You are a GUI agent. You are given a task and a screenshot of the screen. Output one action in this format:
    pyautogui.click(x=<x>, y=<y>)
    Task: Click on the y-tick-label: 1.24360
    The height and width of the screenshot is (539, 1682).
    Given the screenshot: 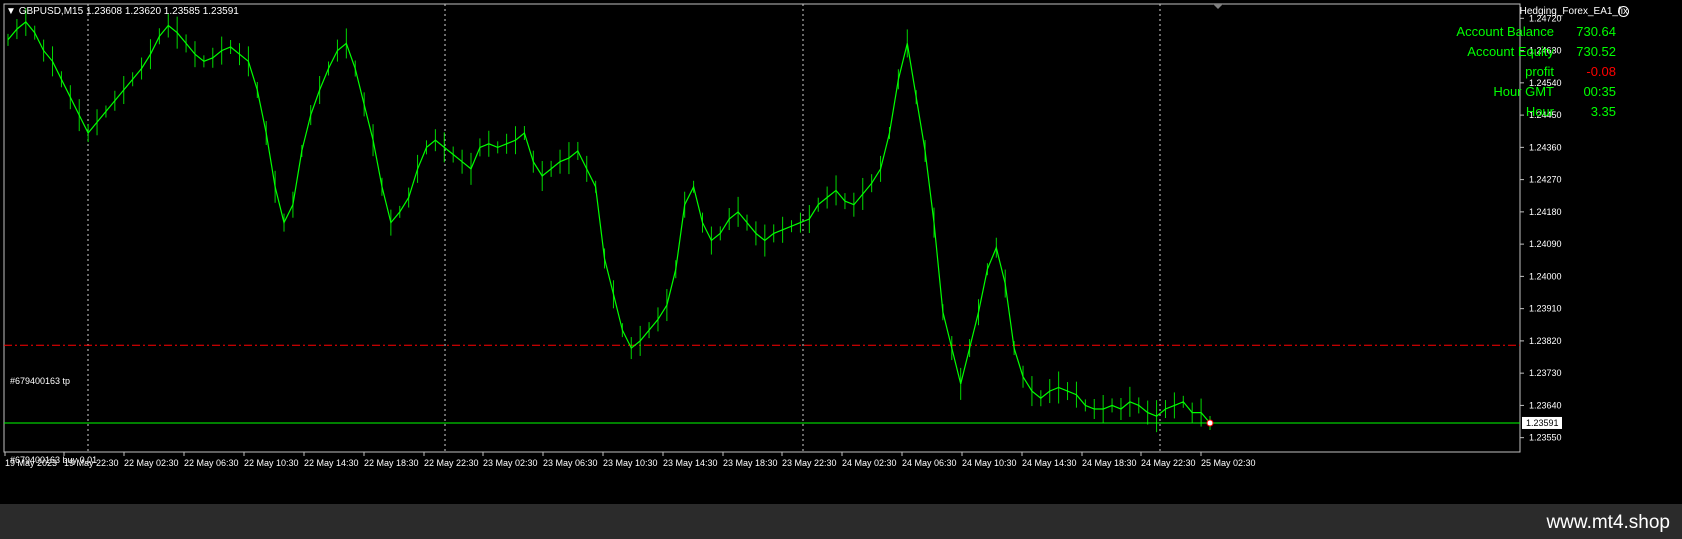 What is the action you would take?
    pyautogui.click(x=1545, y=147)
    